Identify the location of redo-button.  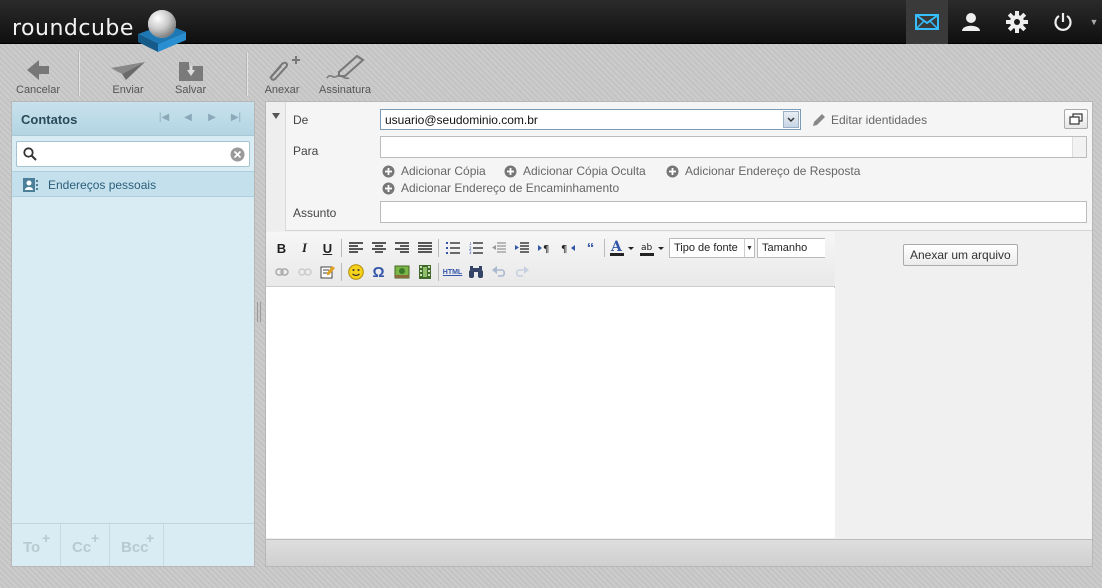
(521, 272).